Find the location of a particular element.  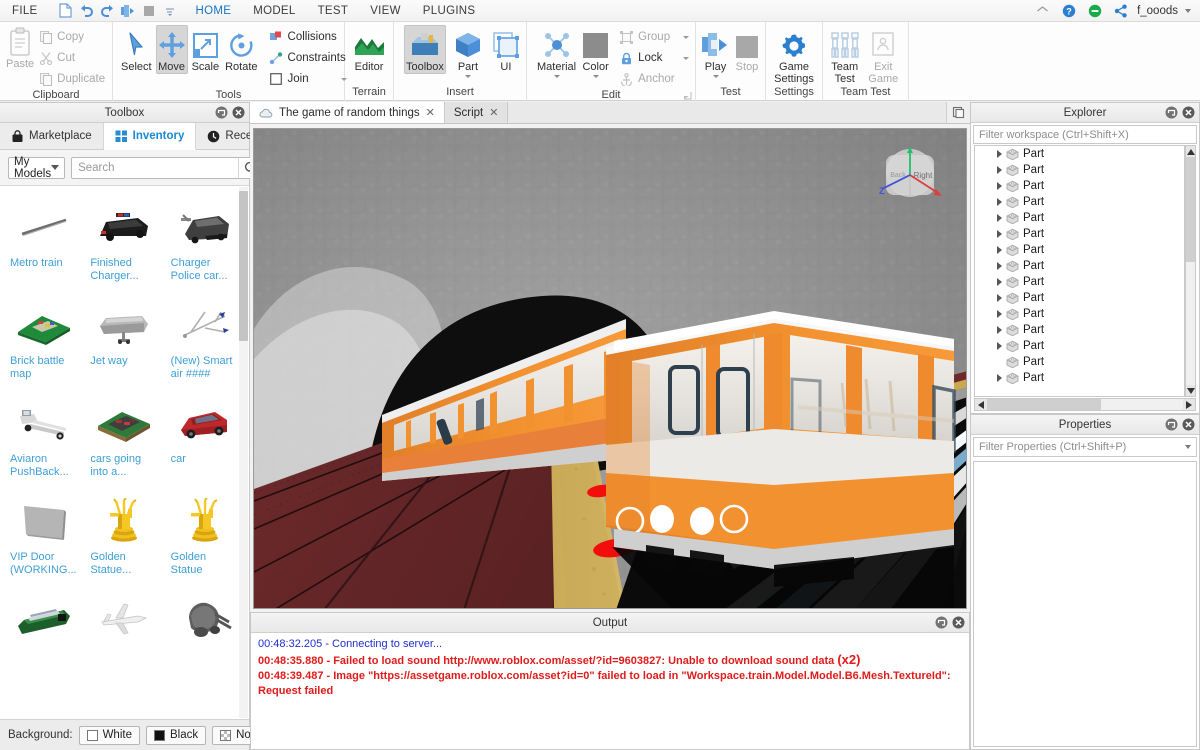

stop-button: Stop is located at coordinates (747, 49).